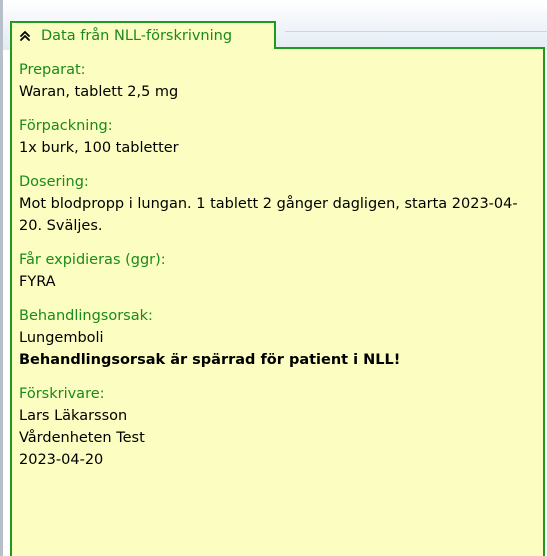 The image size is (547, 556). Describe the element at coordinates (62, 394) in the screenshot. I see `forskrivare-label: Förskrivare:` at that location.